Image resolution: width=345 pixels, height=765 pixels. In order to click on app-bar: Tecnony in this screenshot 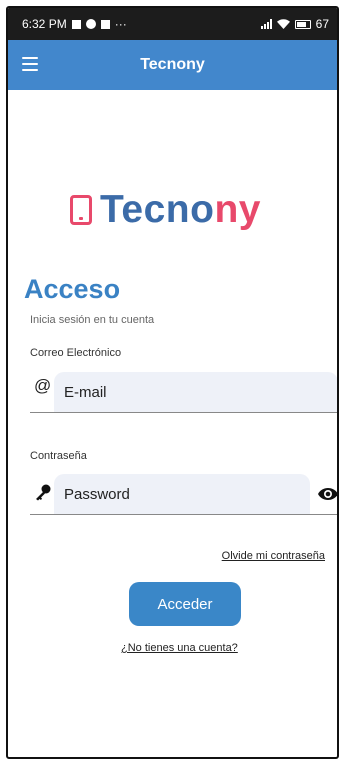, I will do `click(172, 65)`.